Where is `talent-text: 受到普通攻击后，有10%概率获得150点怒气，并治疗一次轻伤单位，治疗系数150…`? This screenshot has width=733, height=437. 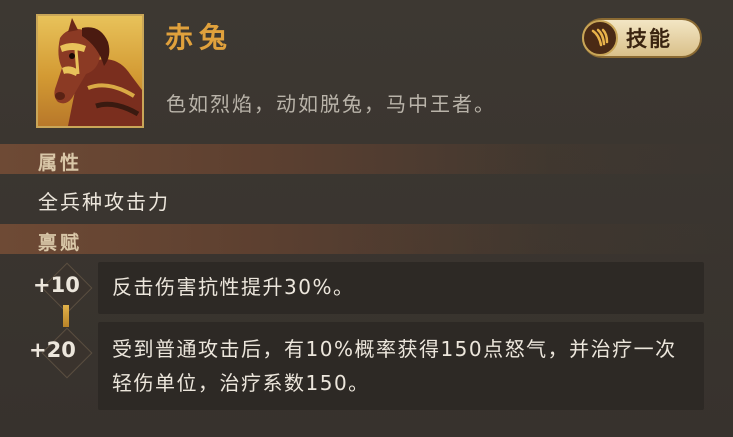
talent-text: 受到普通攻击后，有10%概率获得150点怒气，并治疗一次轻伤单位，治疗系数150… is located at coordinates (394, 366).